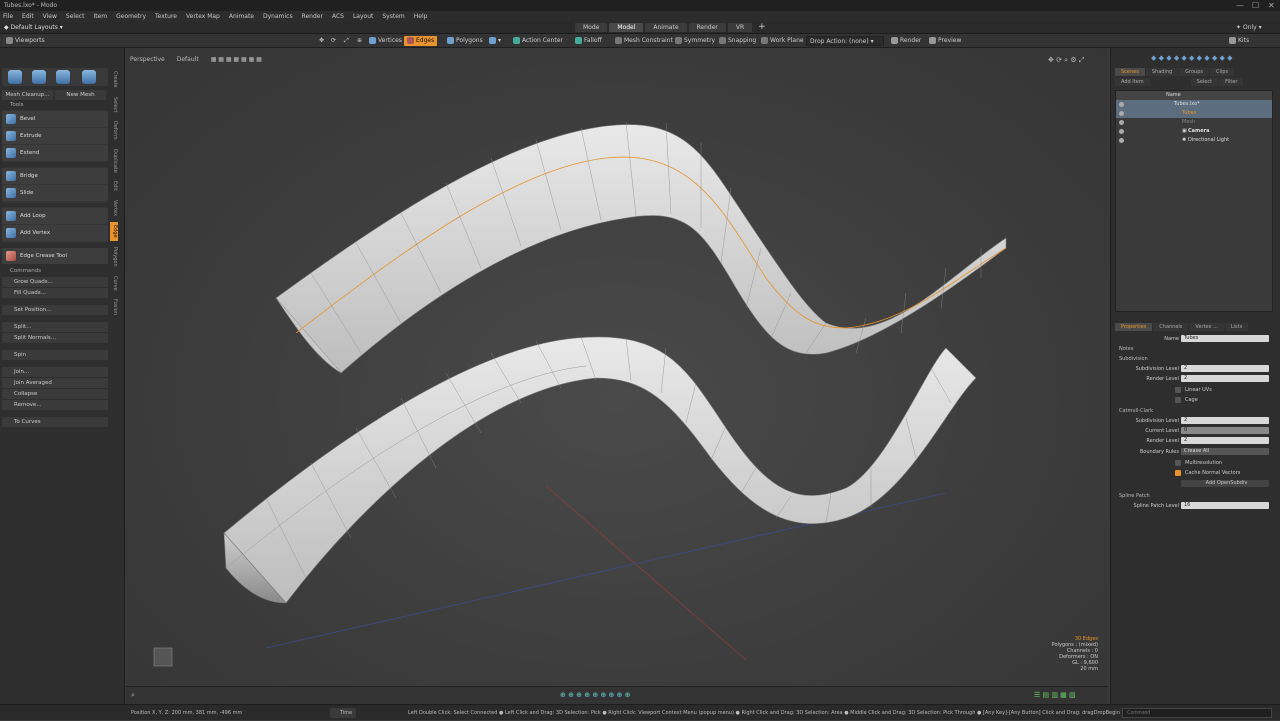 This screenshot has width=1280, height=721. Describe the element at coordinates (278, 16) in the screenshot. I see `menu-dynamics: Dynamics` at that location.